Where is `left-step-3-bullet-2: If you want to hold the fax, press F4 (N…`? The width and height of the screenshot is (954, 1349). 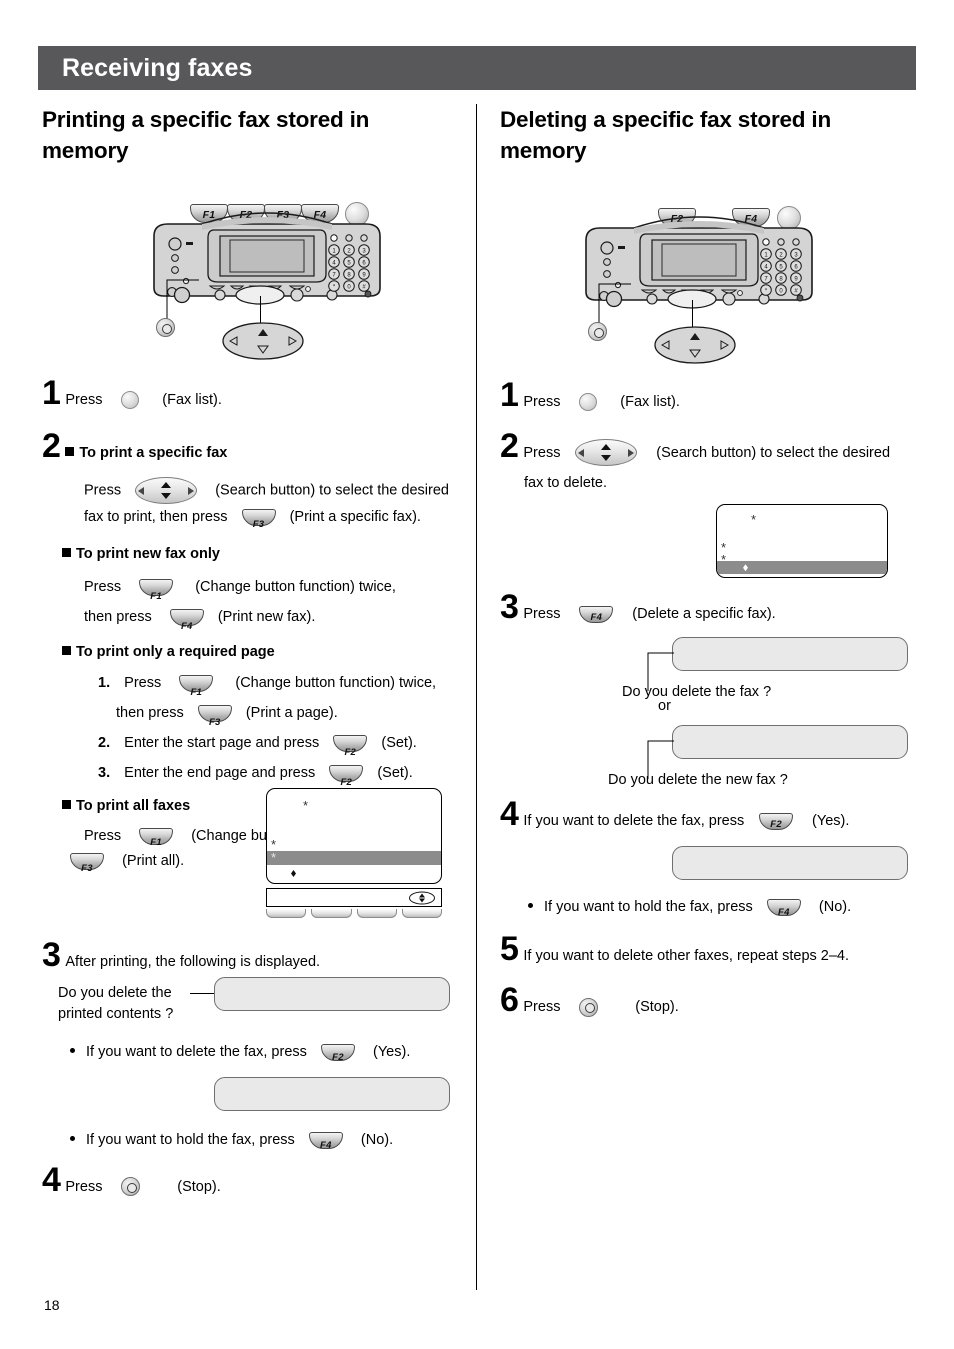
left-step-3-bullet-2: If you want to hold the fax, press F4 (N… is located at coordinates (270, 1140).